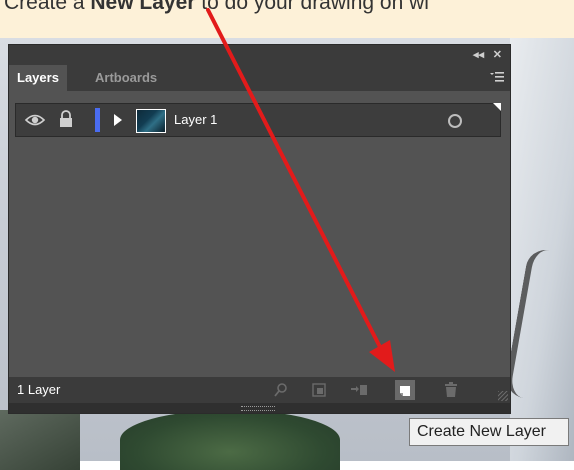 Image resolution: width=574 pixels, height=470 pixels. What do you see at coordinates (39, 389) in the screenshot?
I see `layer-count: 1 Layer` at bounding box center [39, 389].